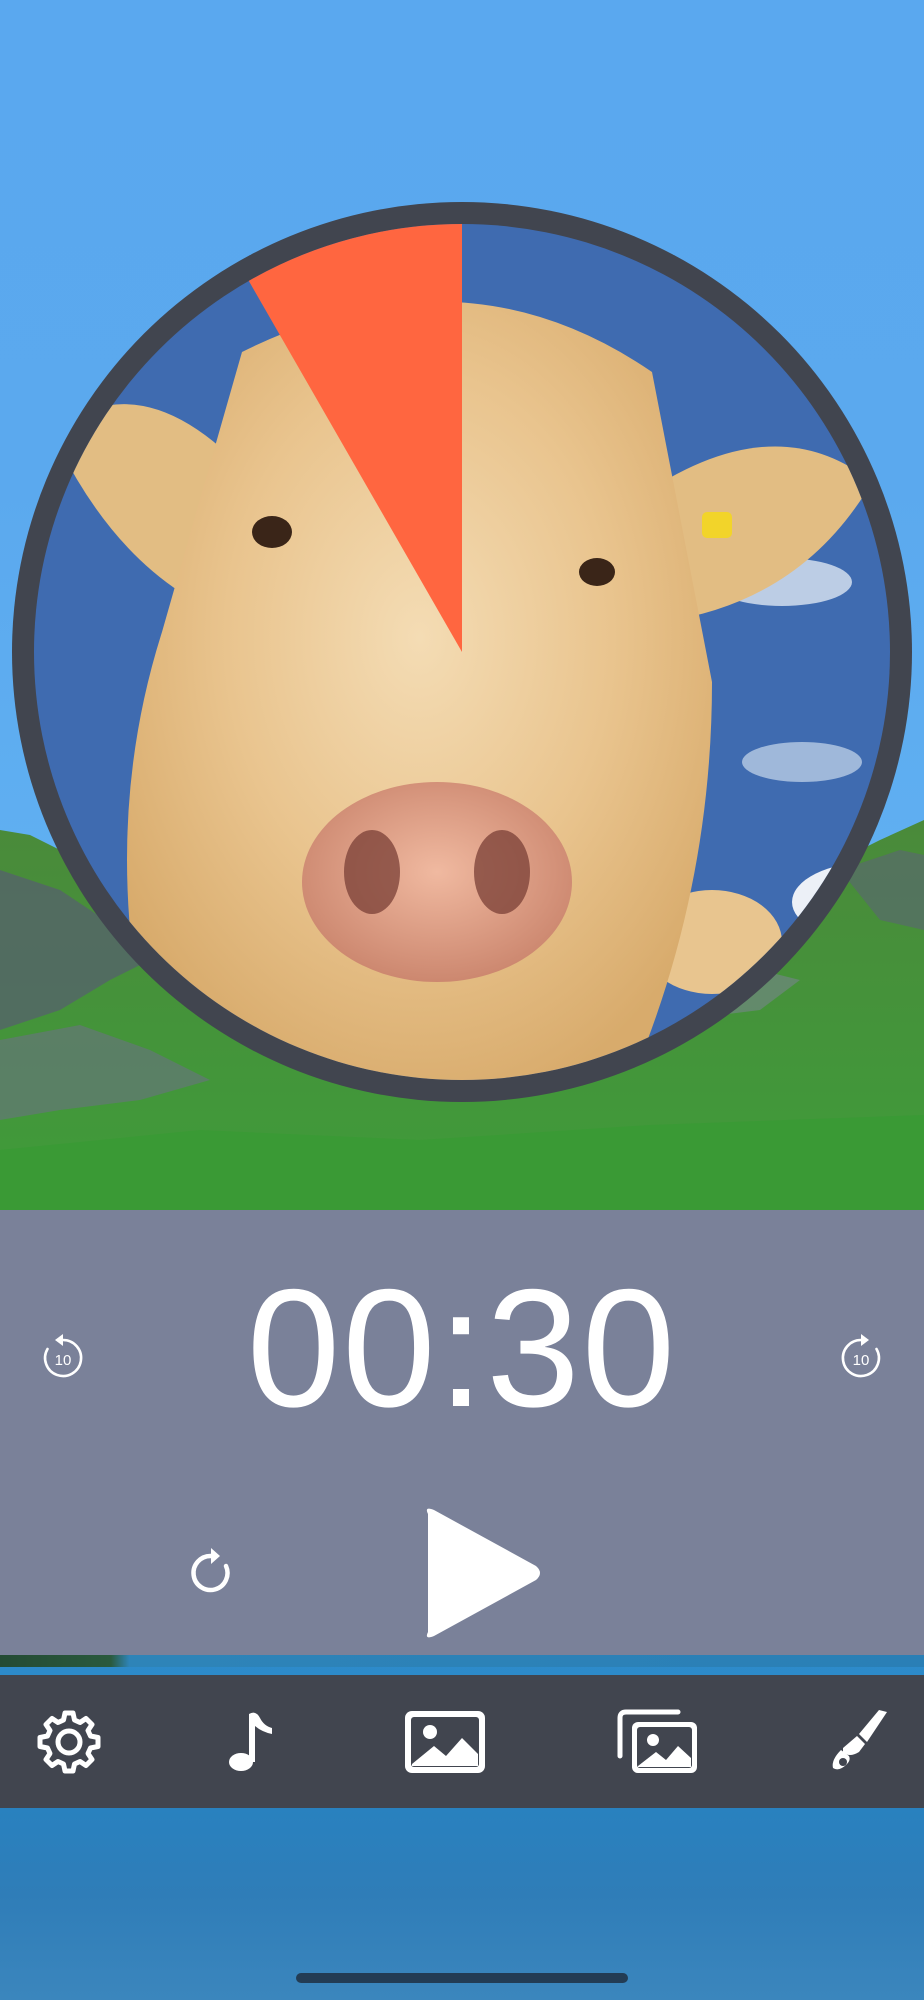 The height and width of the screenshot is (2000, 924). What do you see at coordinates (462, 1348) in the screenshot?
I see `timer-display: 00:30` at bounding box center [462, 1348].